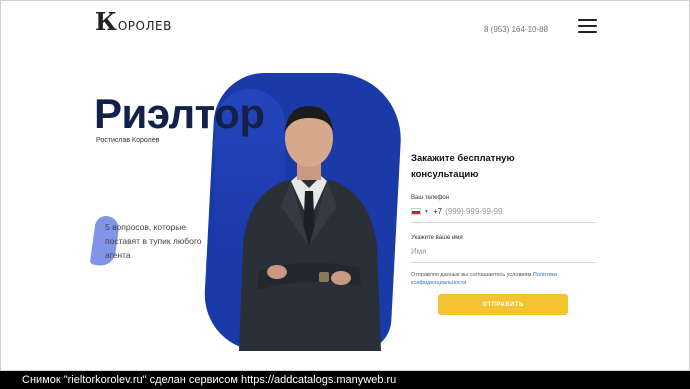 The image size is (690, 389). I want to click on submit-button: ОТПРАВИТЬ, so click(503, 304).